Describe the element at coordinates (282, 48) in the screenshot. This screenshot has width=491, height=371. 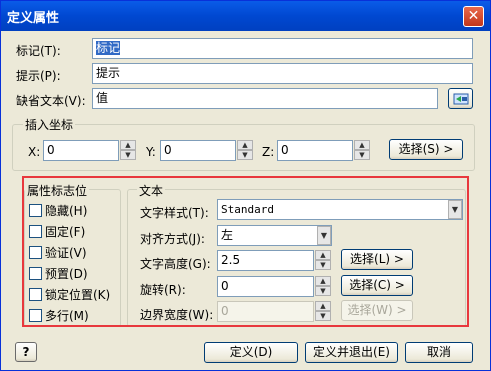
I see `tag-input: 标记` at that location.